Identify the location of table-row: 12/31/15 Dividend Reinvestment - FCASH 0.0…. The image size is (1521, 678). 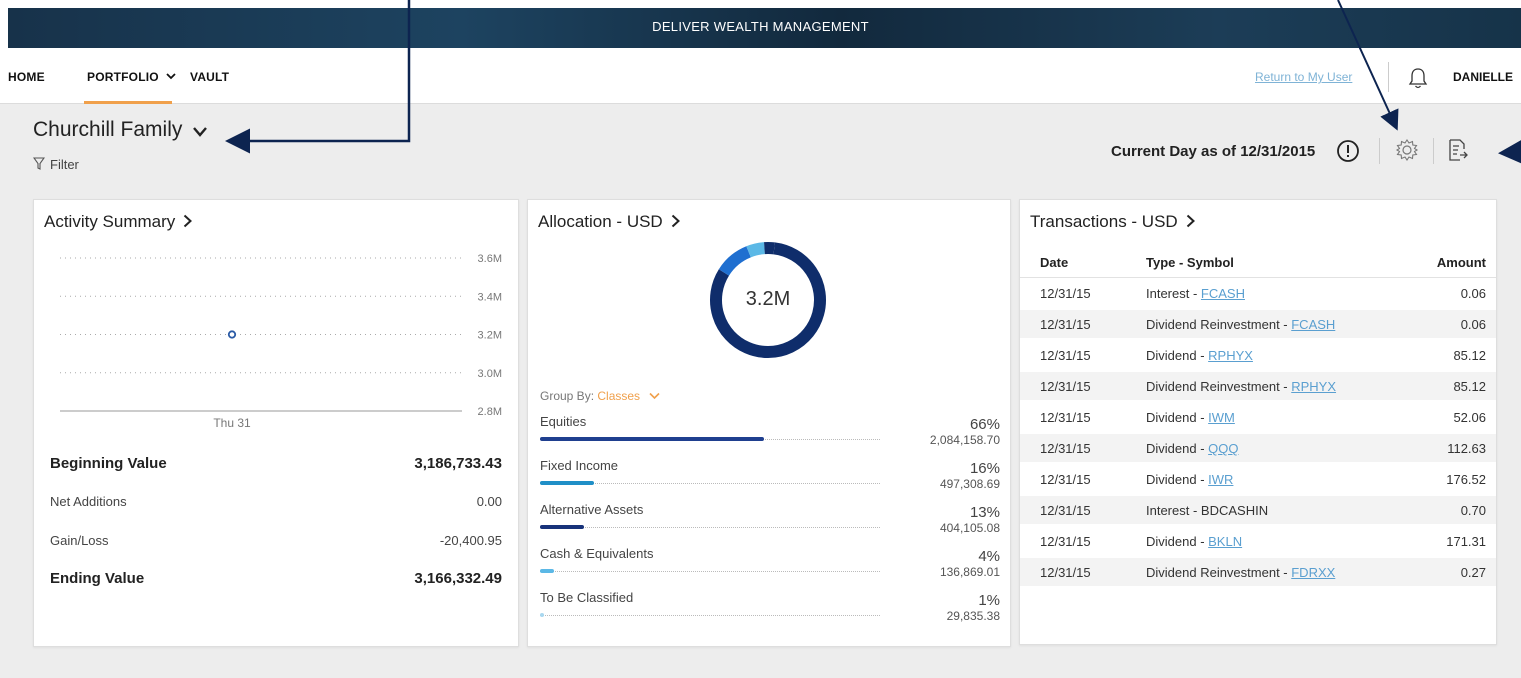
(1258, 324).